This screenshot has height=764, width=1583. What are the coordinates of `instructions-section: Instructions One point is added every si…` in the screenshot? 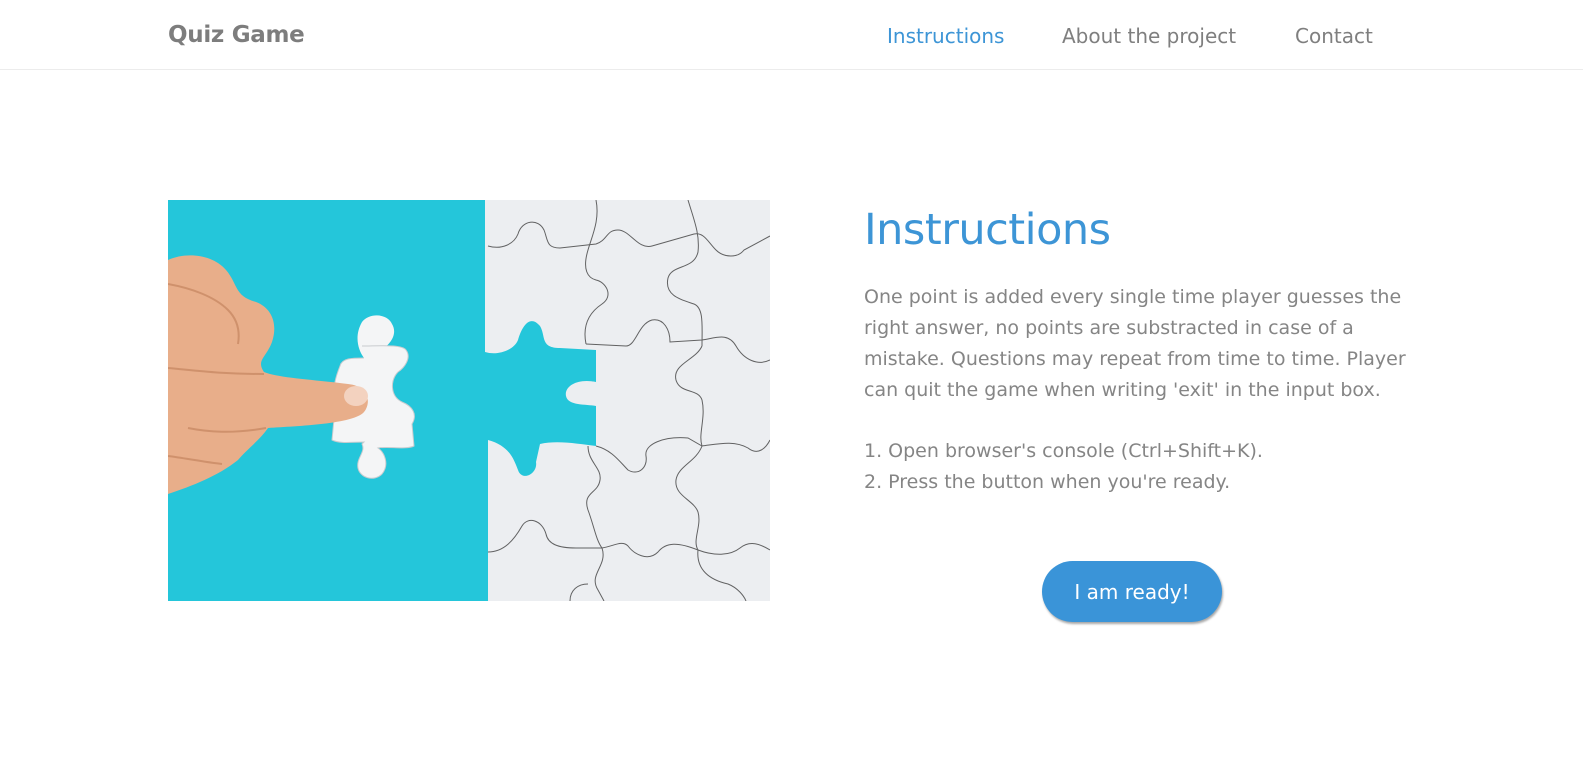 It's located at (1144, 349).